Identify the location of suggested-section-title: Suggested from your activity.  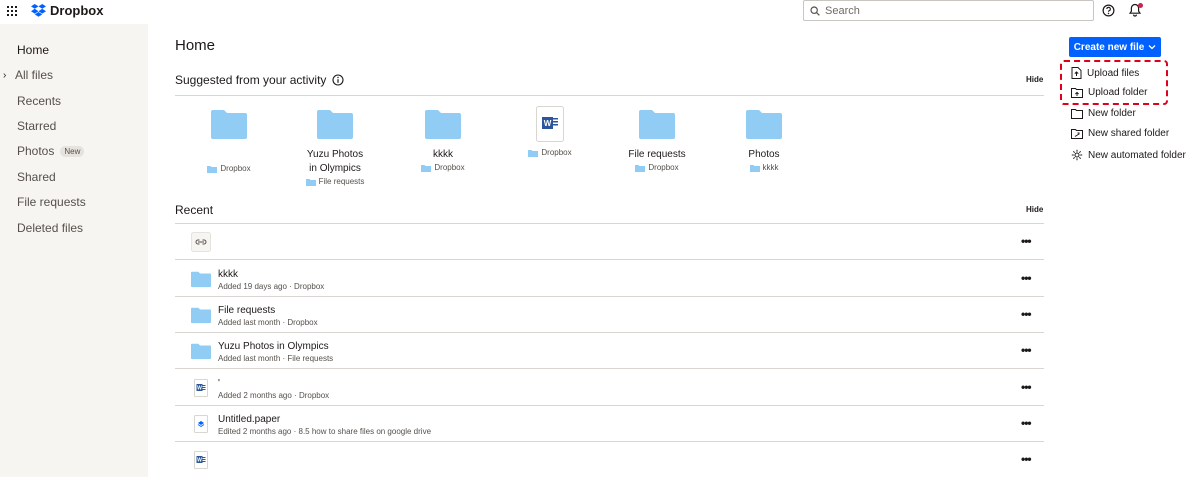
(259, 80).